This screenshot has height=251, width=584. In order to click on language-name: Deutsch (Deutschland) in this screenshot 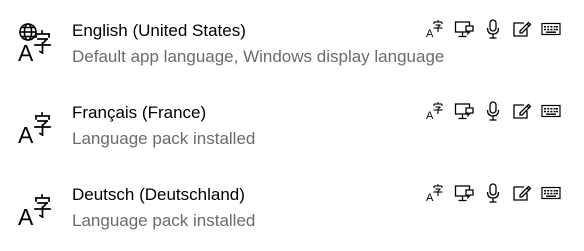, I will do `click(158, 194)`.